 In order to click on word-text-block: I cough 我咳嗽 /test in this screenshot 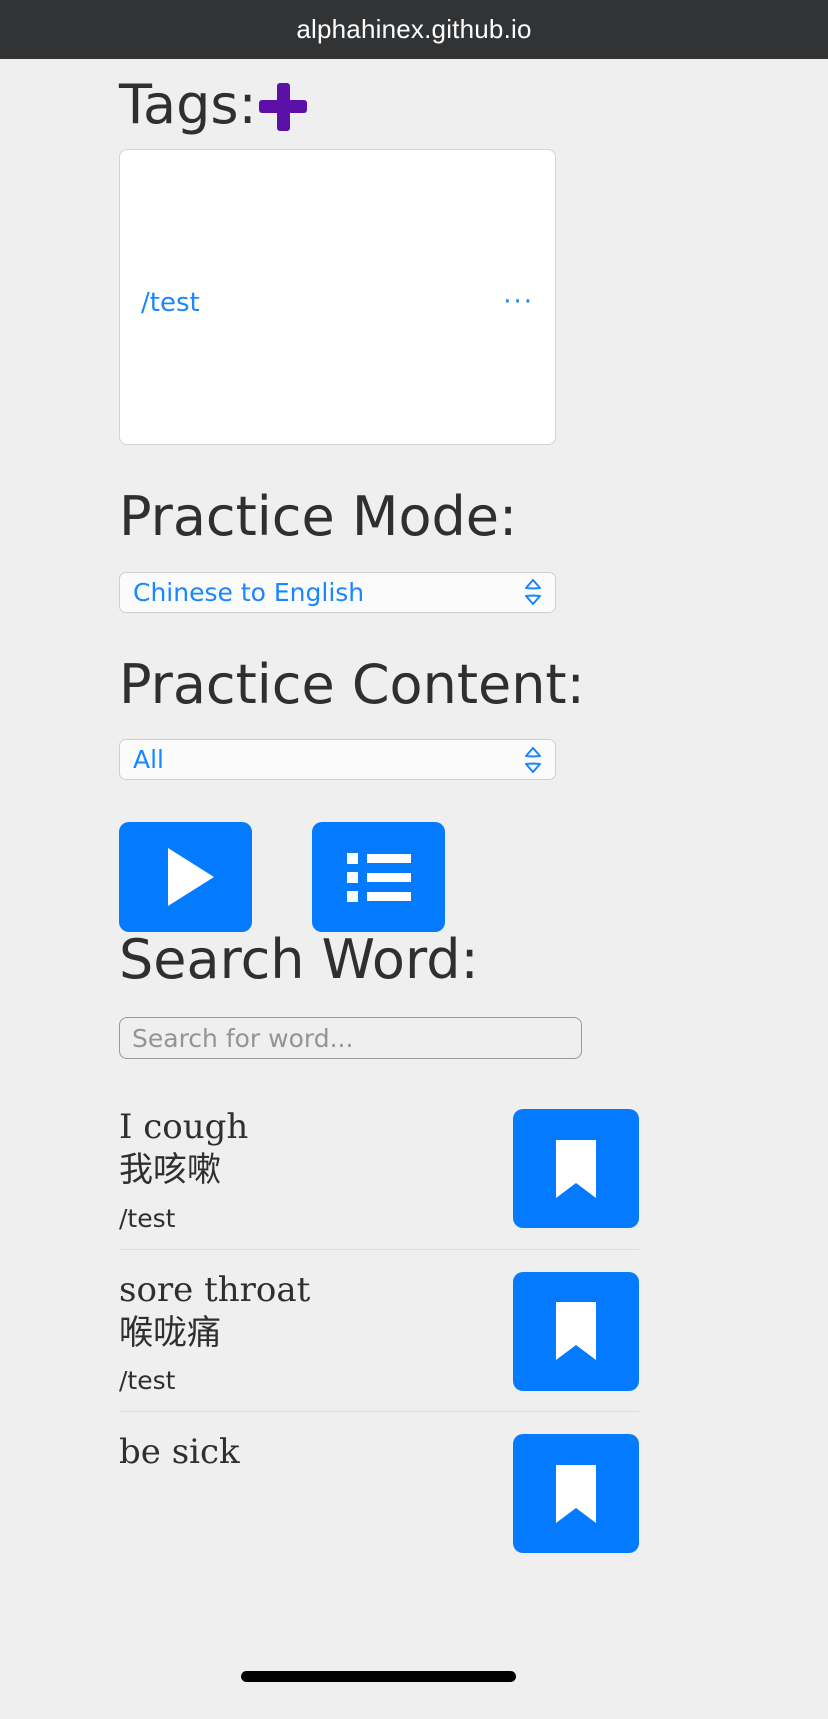, I will do `click(183, 1169)`.